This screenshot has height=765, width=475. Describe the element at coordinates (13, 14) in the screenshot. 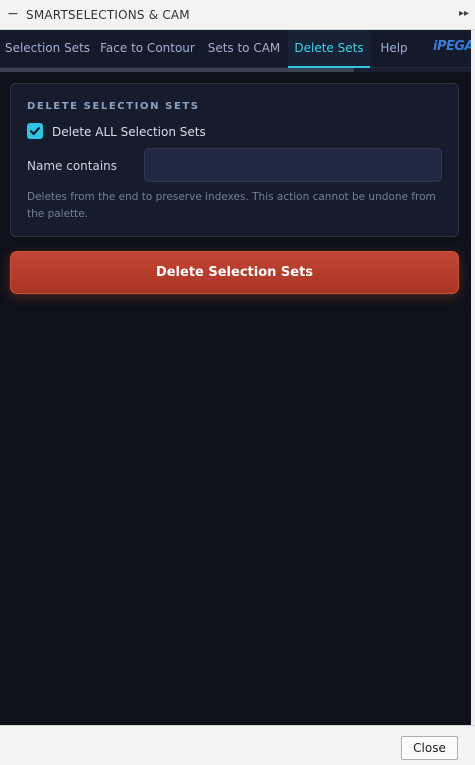

I see `collapse-icon: −` at that location.